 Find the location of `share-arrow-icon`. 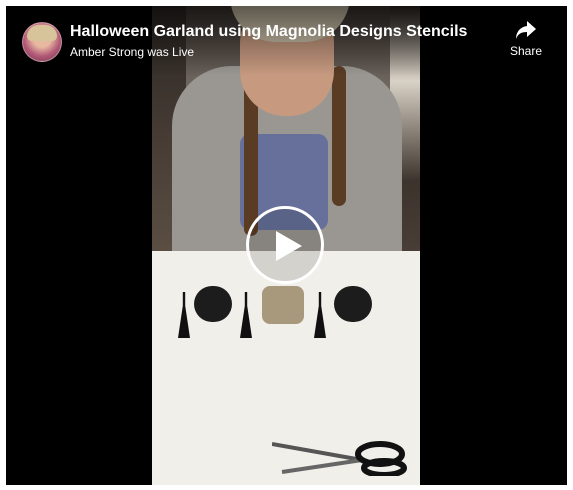

share-arrow-icon is located at coordinates (526, 30).